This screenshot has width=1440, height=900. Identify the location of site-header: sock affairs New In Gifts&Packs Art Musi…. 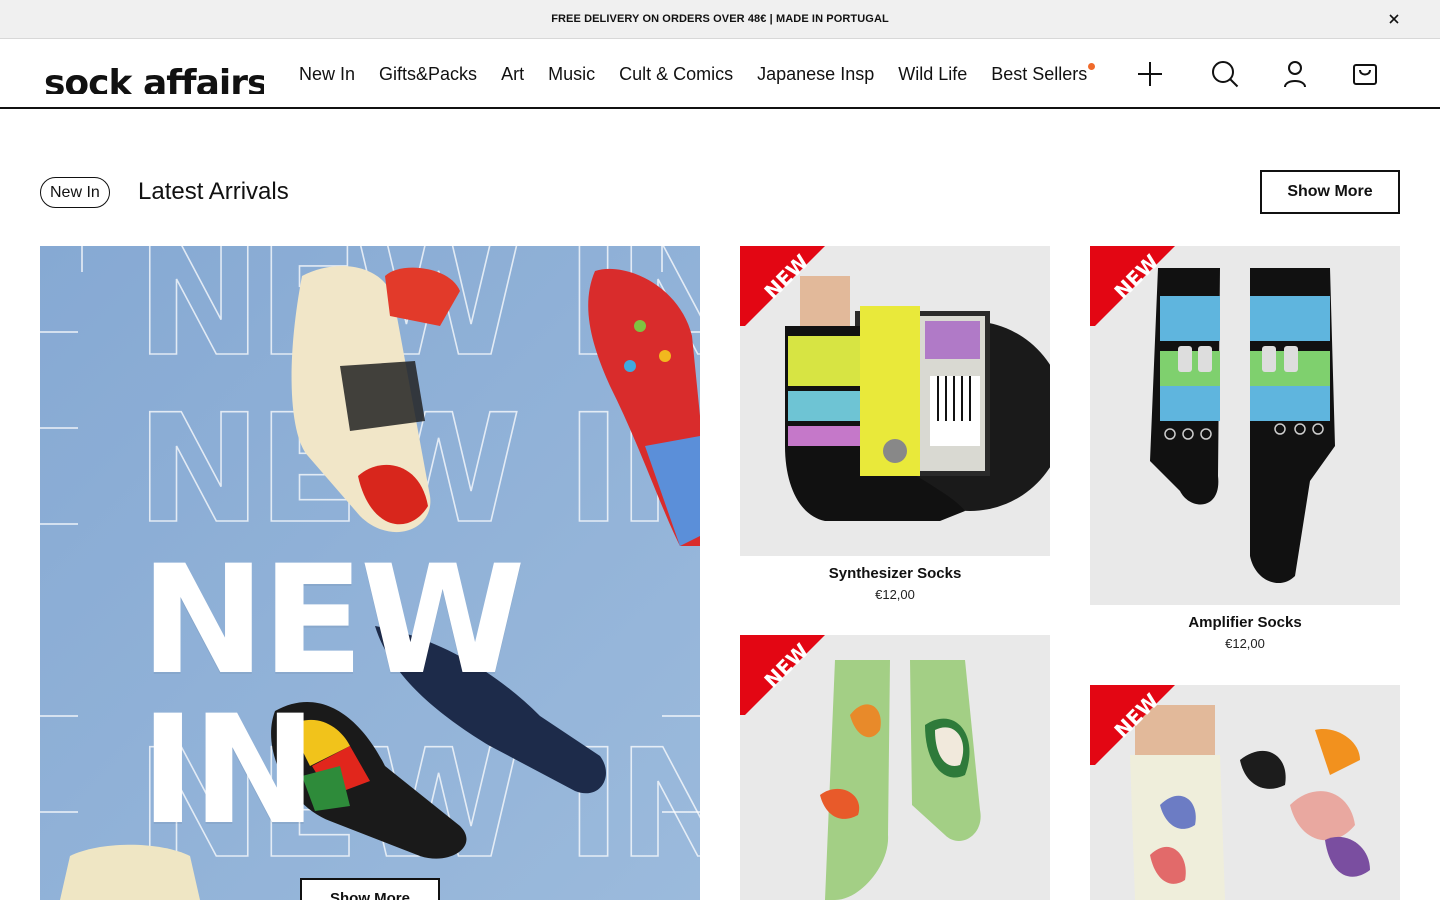
(720, 74).